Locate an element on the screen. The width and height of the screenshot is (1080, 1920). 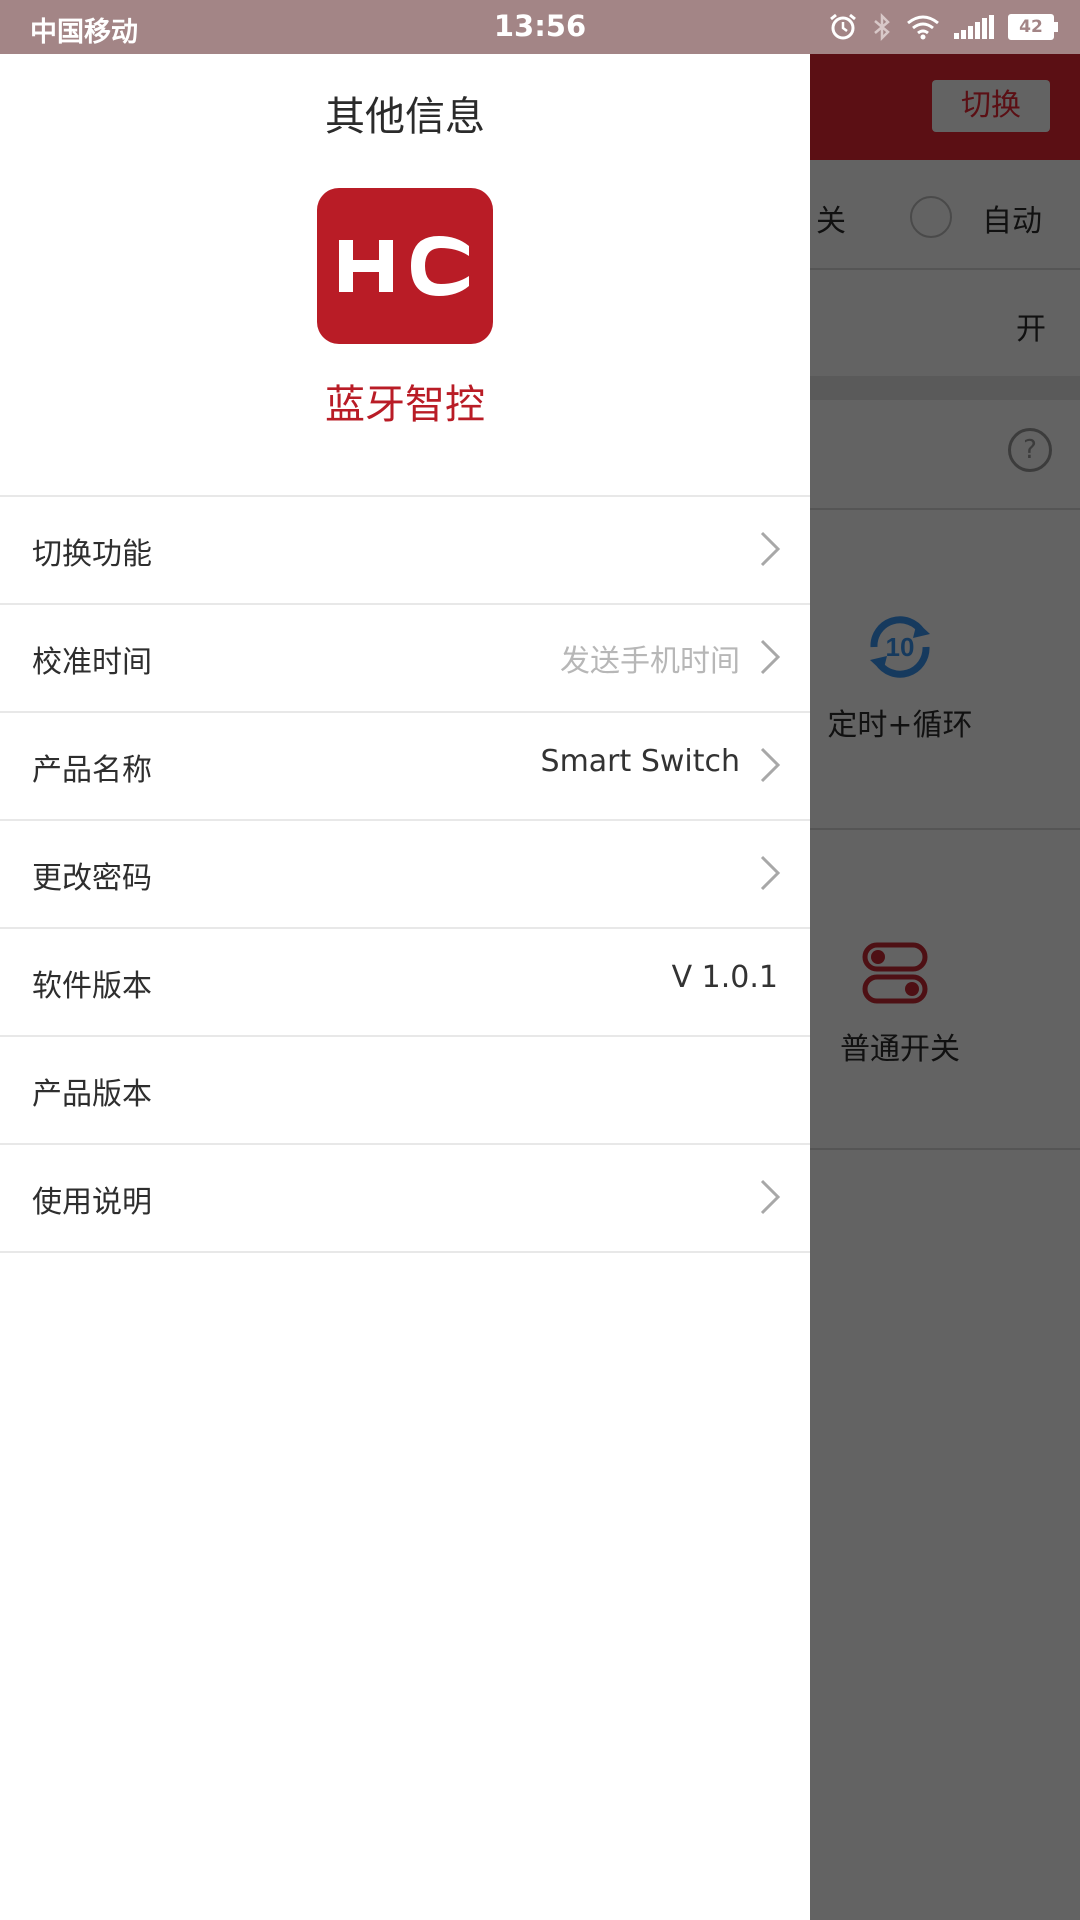
menu-item-value: 发送手机时间 is located at coordinates (650, 661).